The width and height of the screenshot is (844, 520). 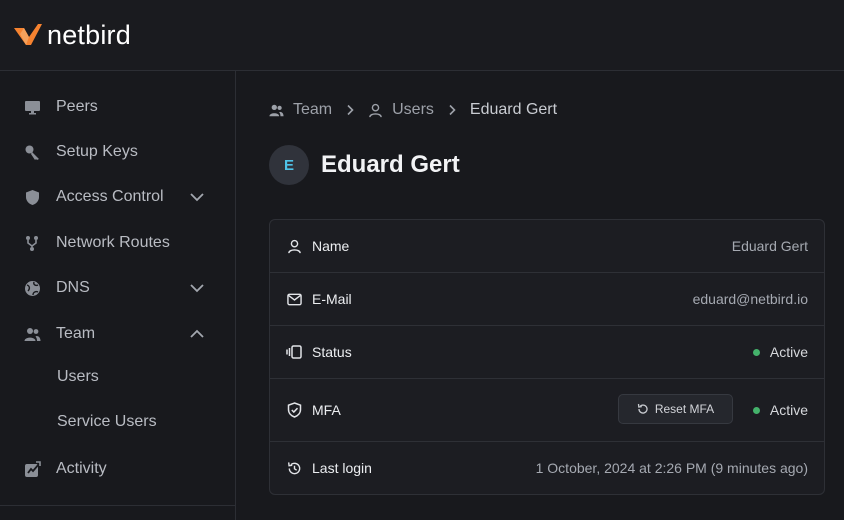 What do you see at coordinates (81, 468) in the screenshot?
I see `sidebar-item-label: Activity` at bounding box center [81, 468].